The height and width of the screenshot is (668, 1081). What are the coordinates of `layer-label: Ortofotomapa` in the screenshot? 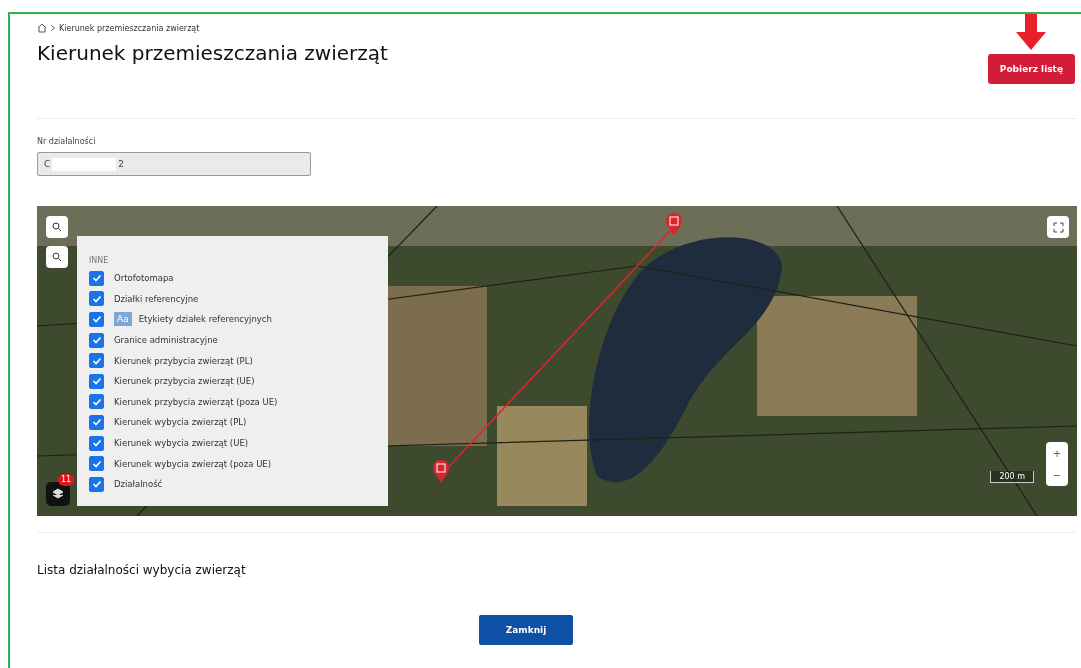 It's located at (144, 278).